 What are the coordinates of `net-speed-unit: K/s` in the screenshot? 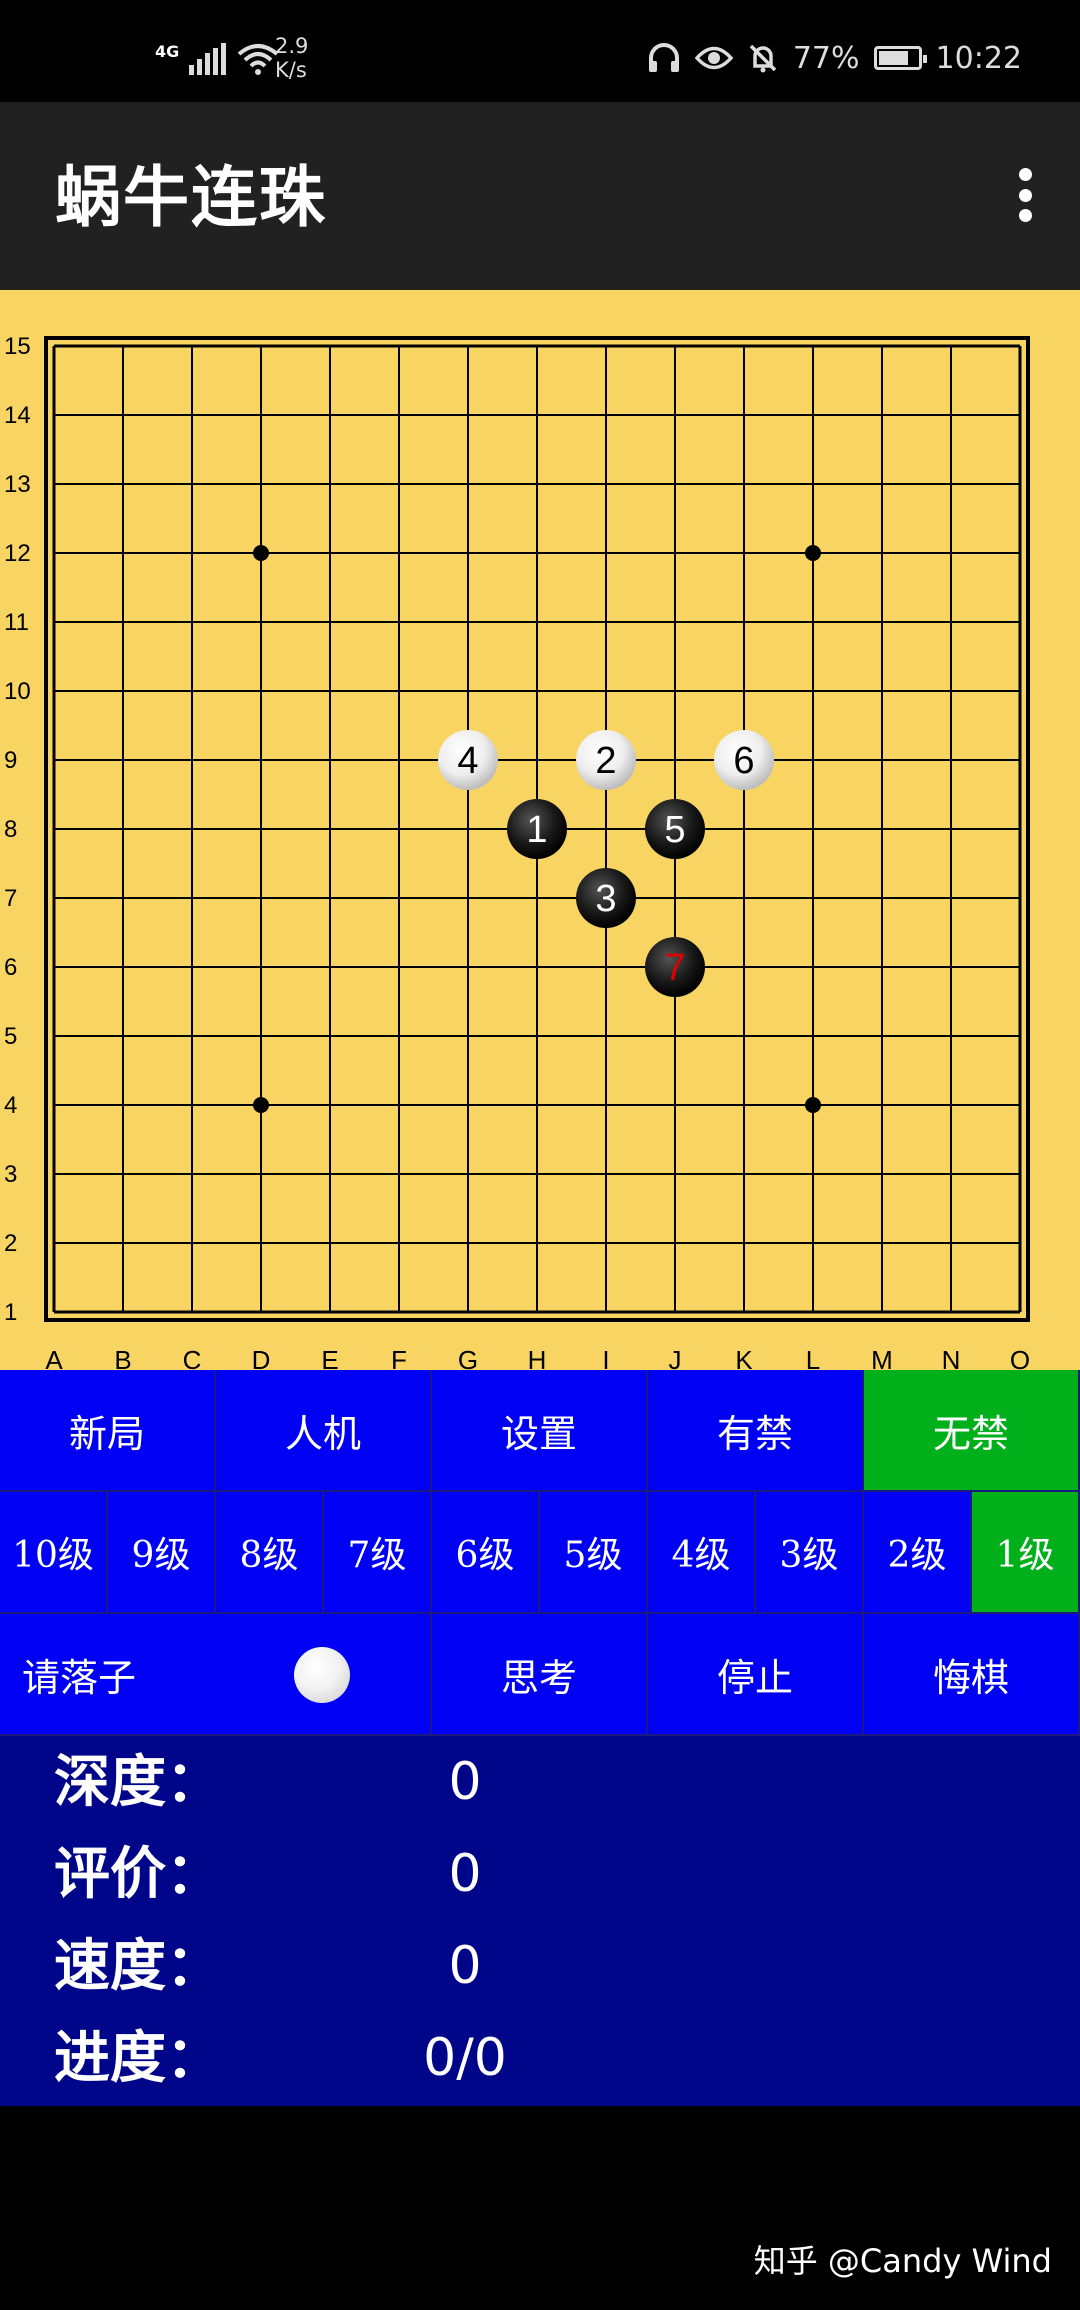 It's located at (291, 70).